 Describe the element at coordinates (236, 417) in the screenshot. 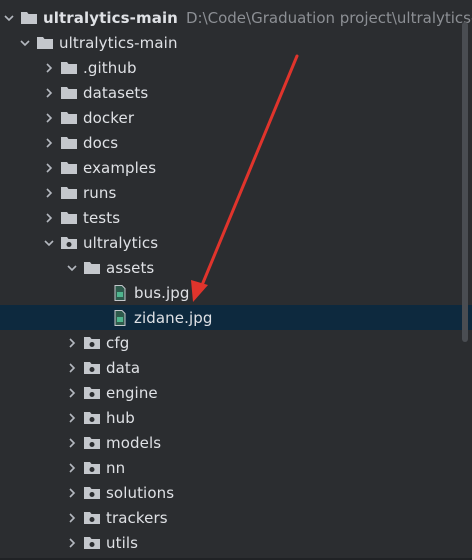

I see `tree-row: hub` at that location.